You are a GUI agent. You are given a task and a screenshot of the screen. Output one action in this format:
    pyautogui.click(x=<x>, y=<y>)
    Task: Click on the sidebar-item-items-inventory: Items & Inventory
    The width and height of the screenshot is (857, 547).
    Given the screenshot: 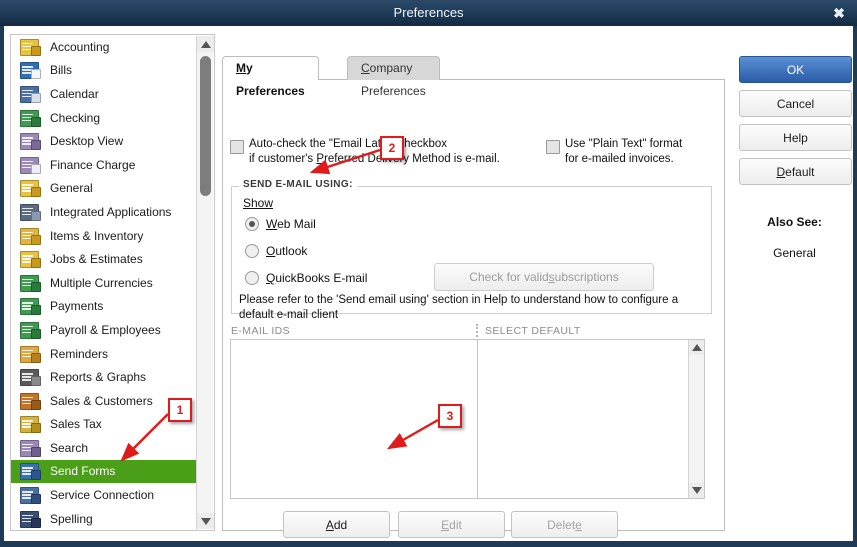 What is the action you would take?
    pyautogui.click(x=103, y=236)
    